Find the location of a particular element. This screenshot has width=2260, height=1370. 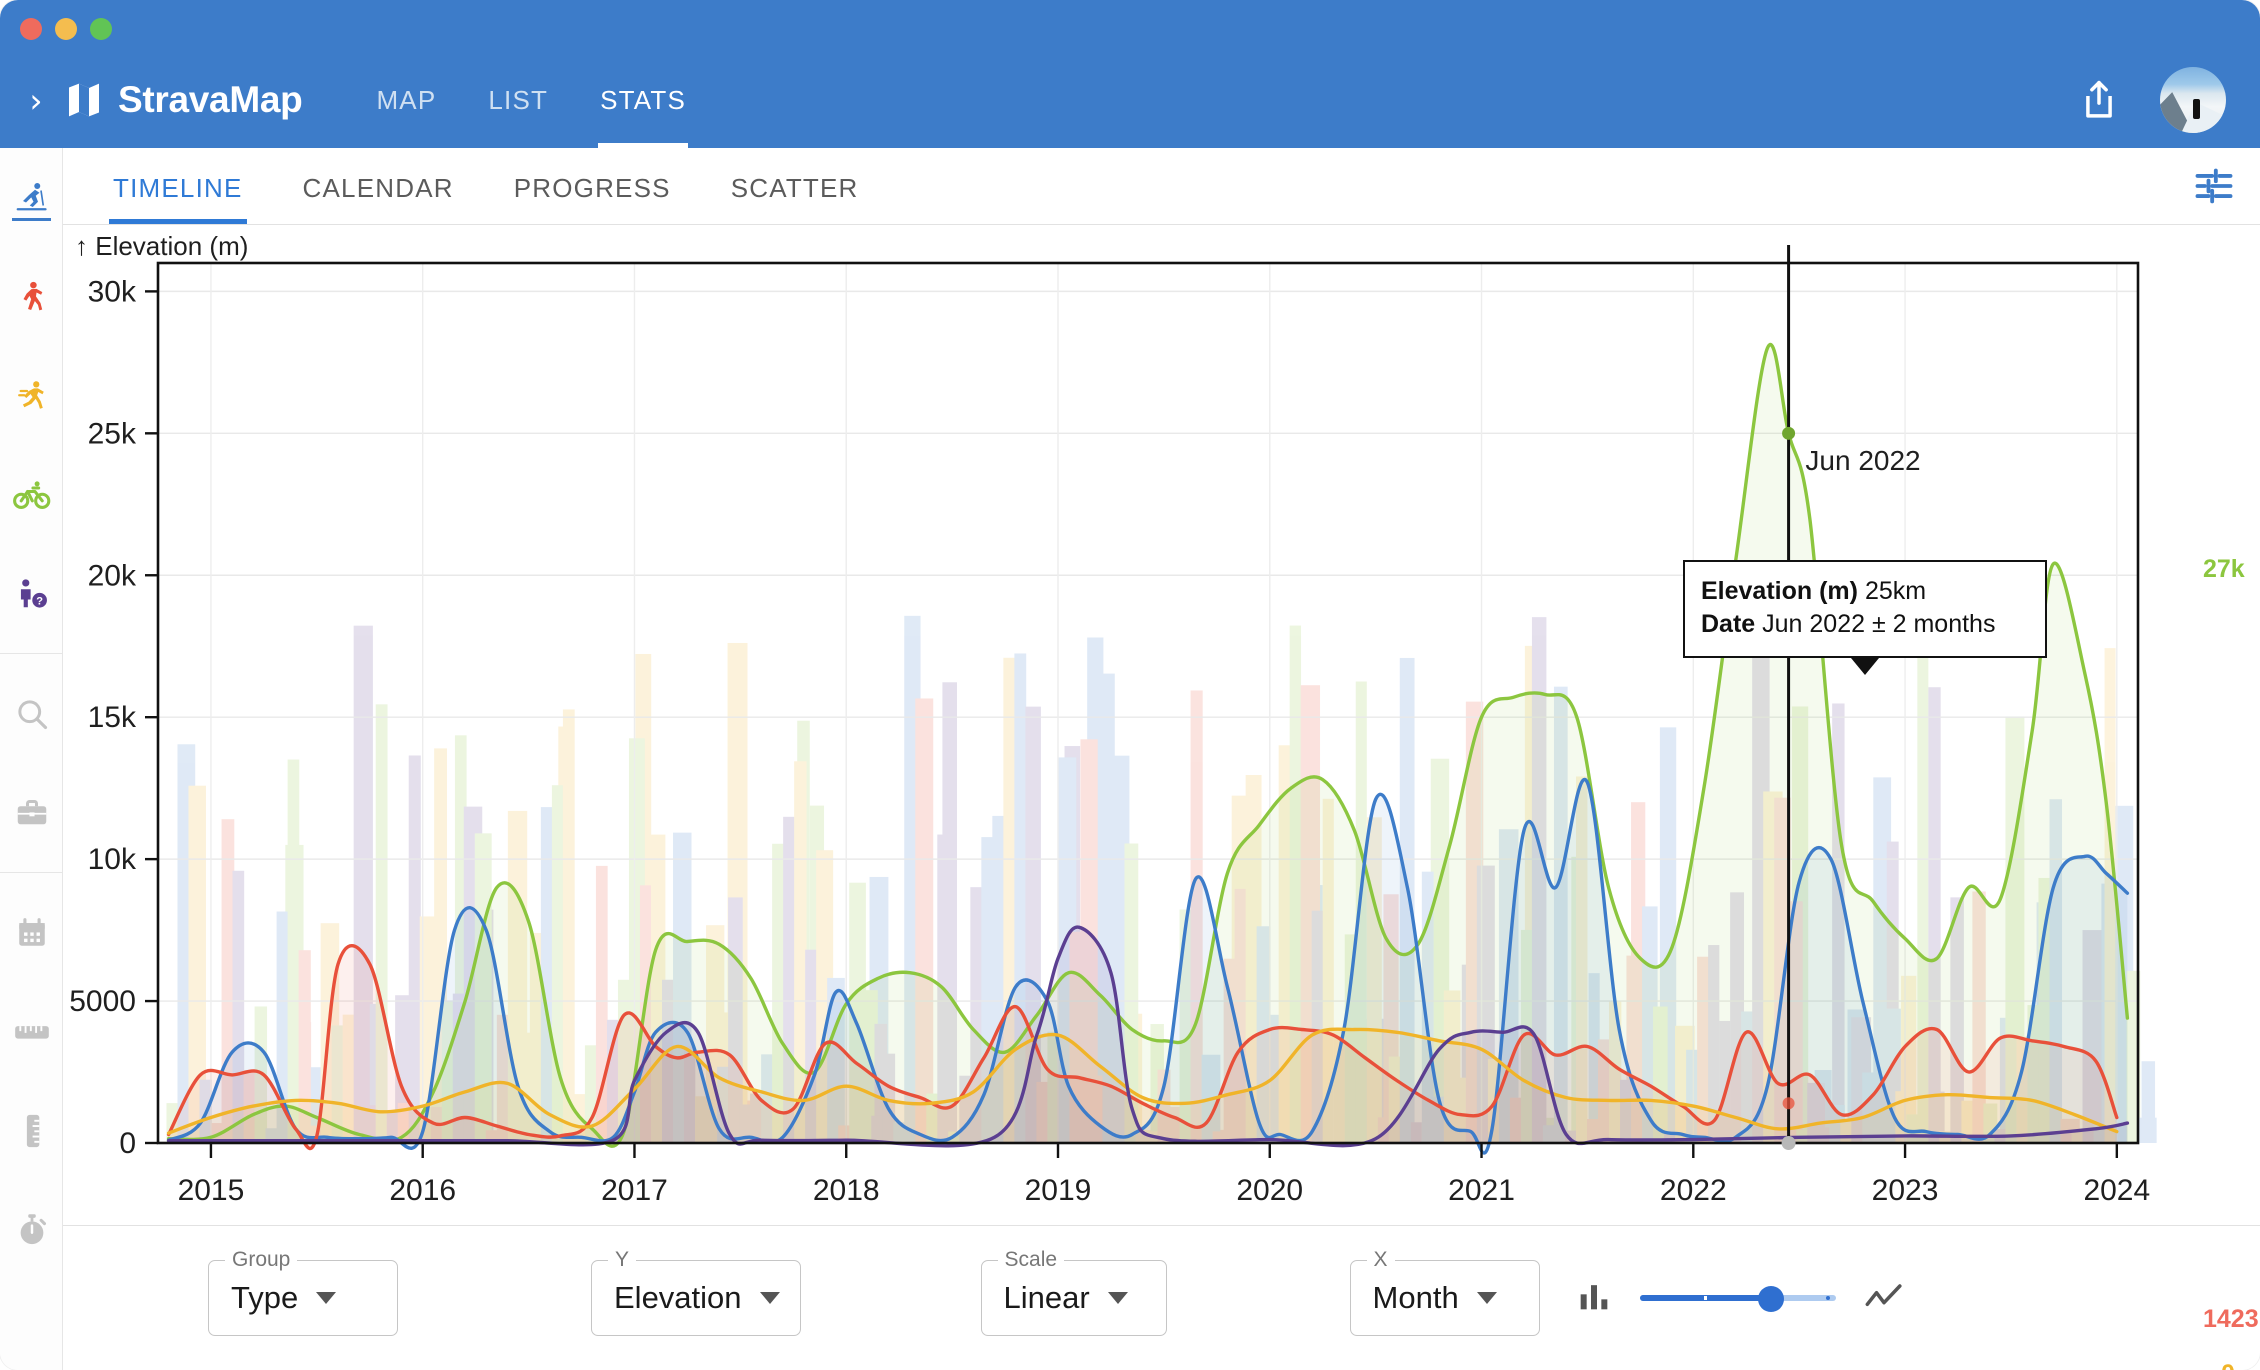

tune-sliders-icon is located at coordinates (2214, 186).